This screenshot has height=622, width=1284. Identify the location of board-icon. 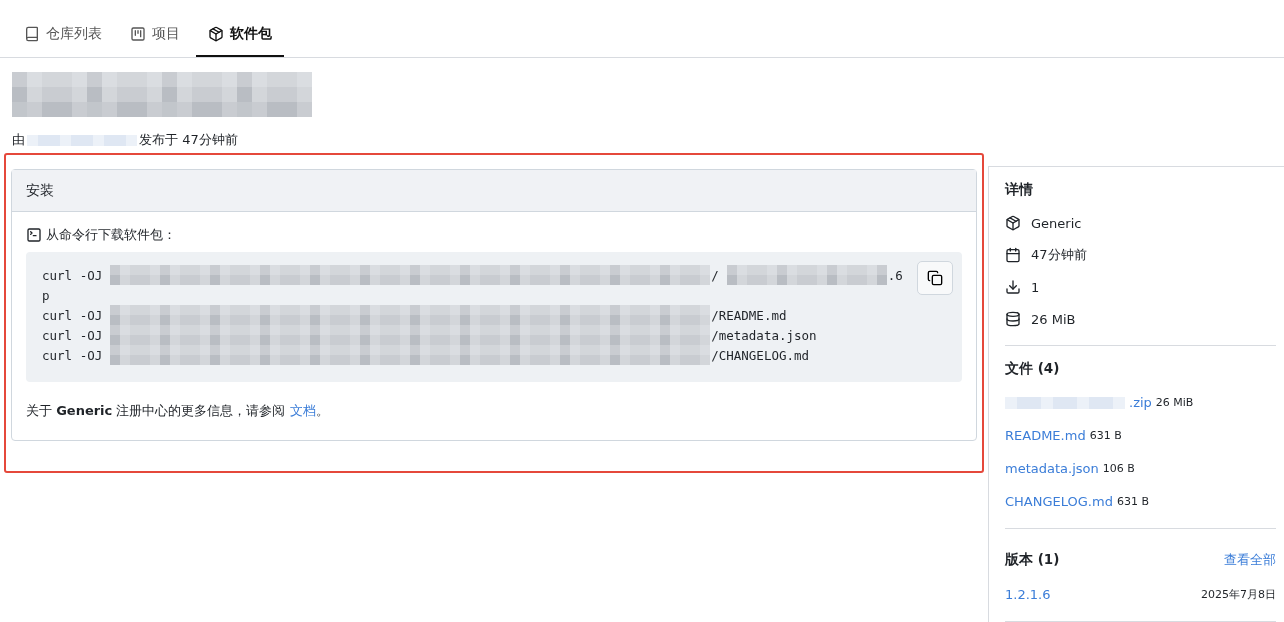
(138, 34).